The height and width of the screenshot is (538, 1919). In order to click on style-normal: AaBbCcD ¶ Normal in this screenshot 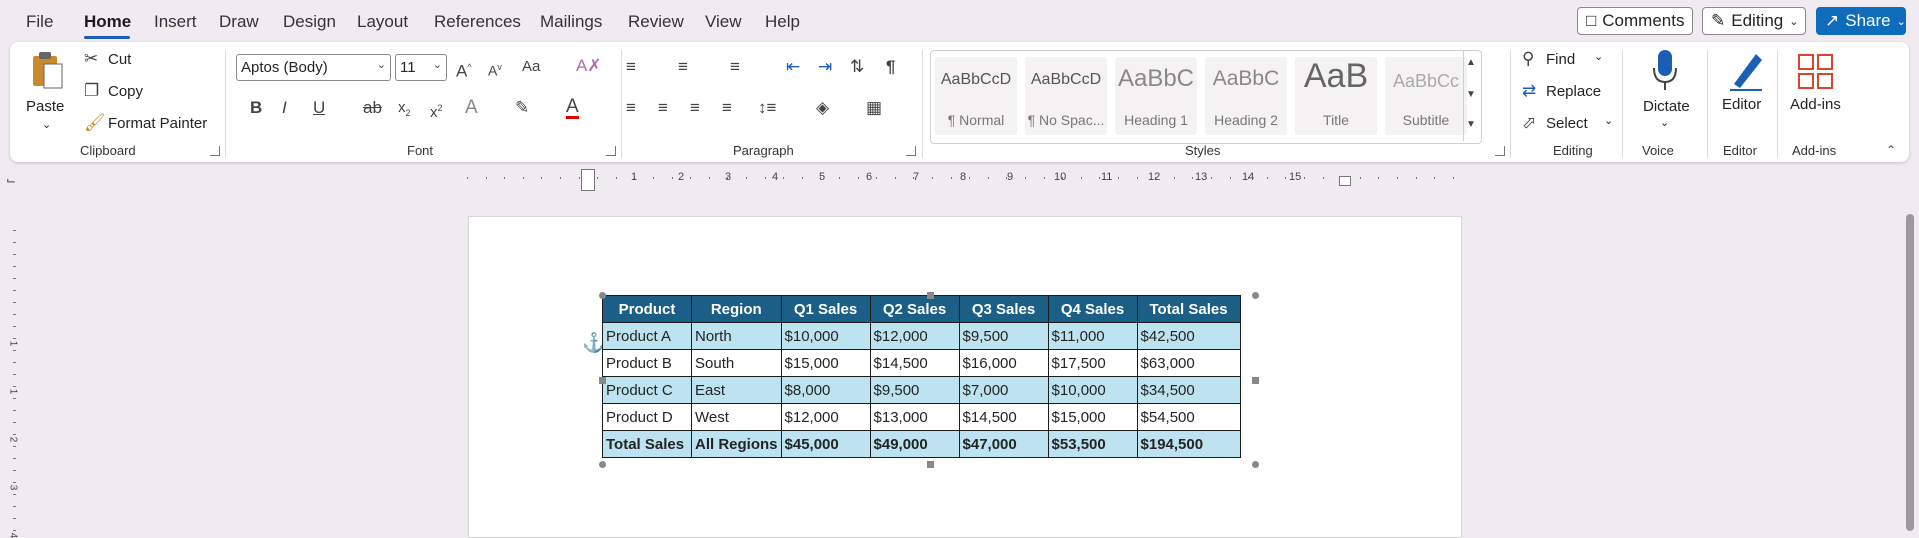, I will do `click(976, 96)`.